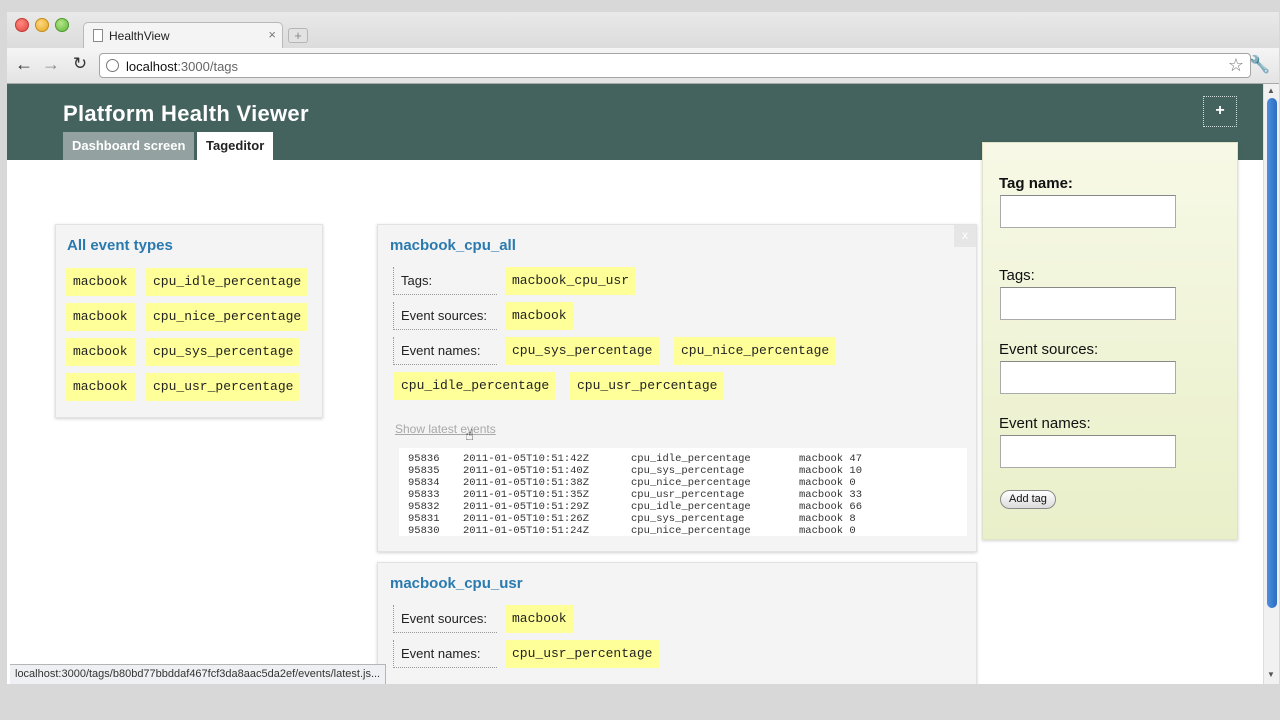  Describe the element at coordinates (1220, 111) in the screenshot. I see `add-button: +` at that location.